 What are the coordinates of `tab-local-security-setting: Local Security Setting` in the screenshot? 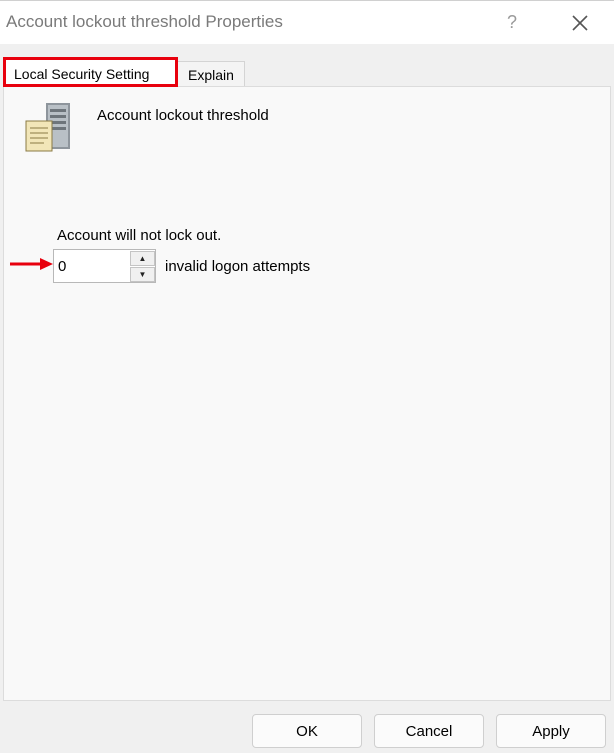 It's located at (90, 72).